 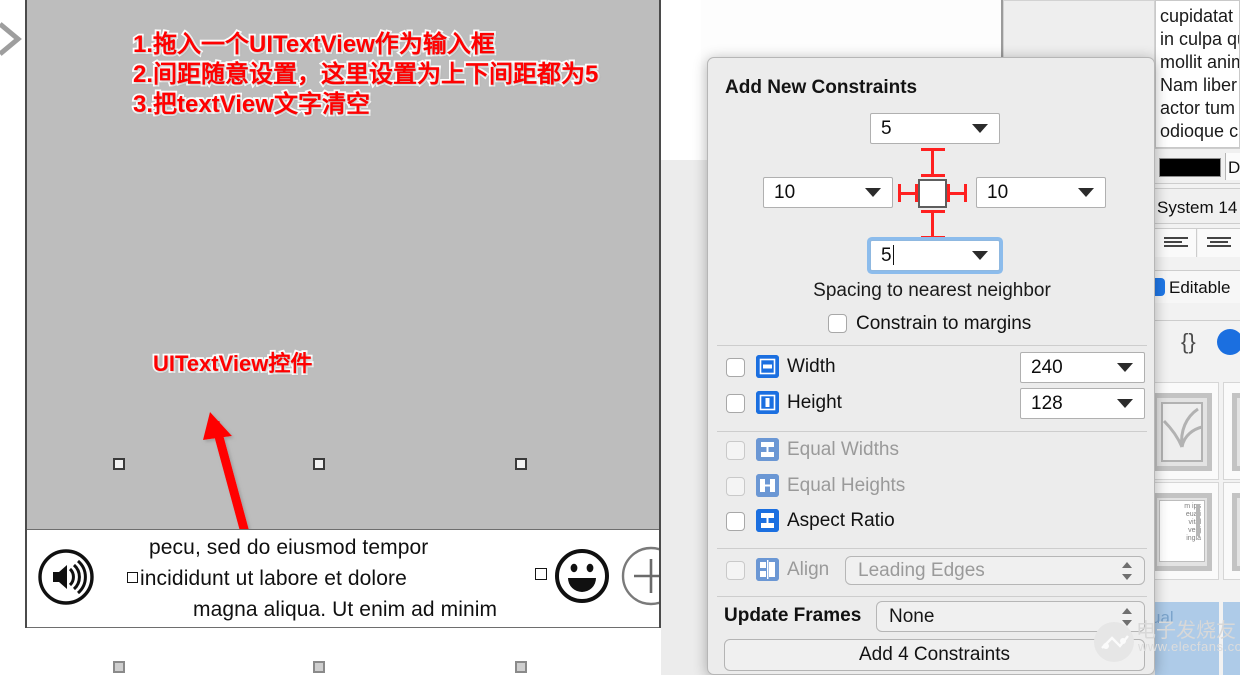 I want to click on editable-row: Editable, so click(x=1197, y=286).